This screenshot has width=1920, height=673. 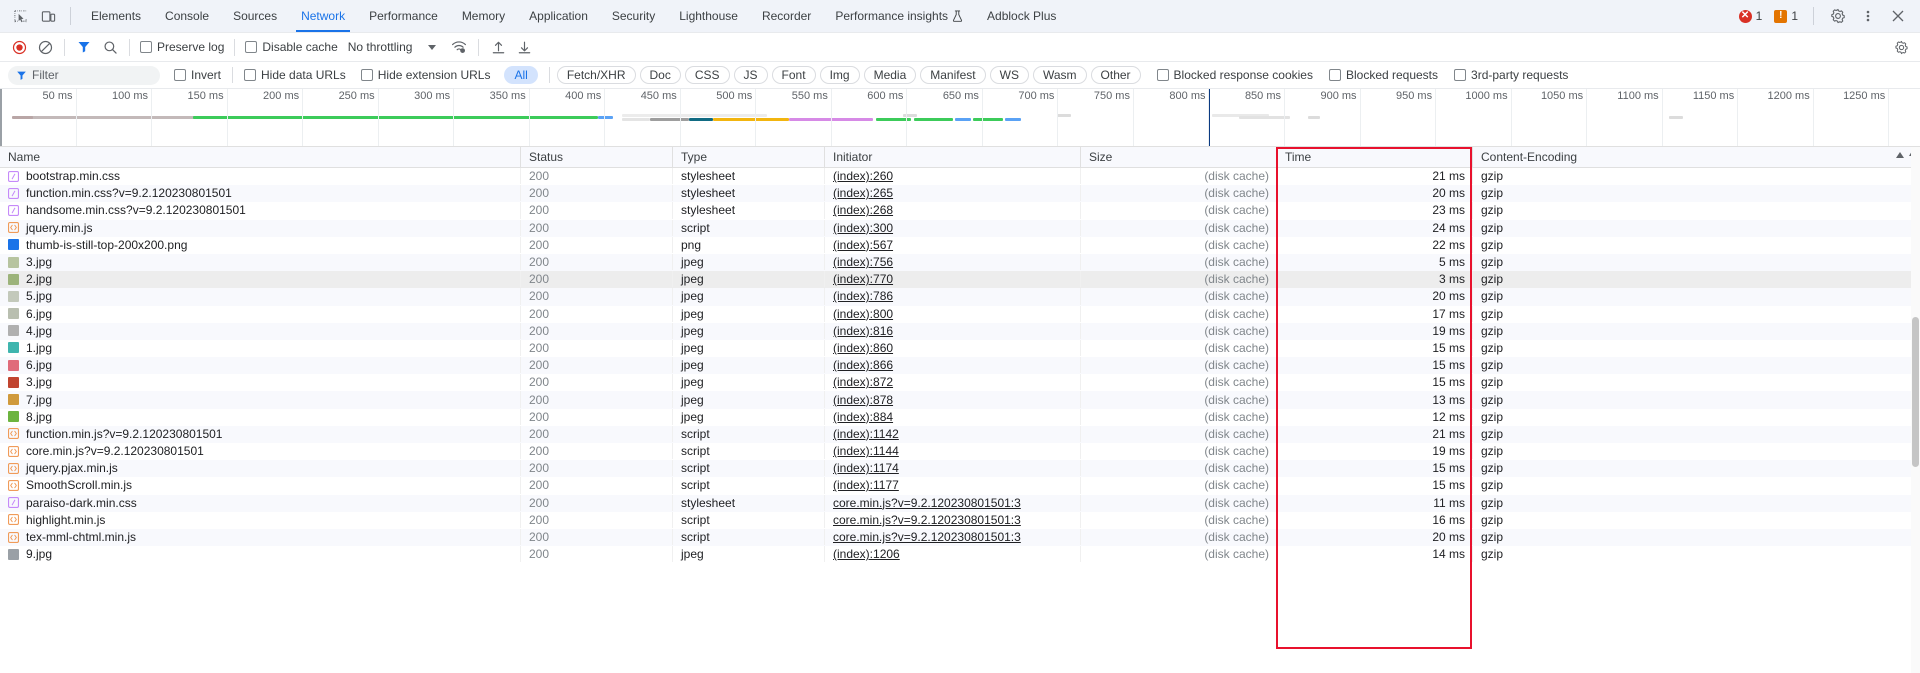 What do you see at coordinates (1751, 16) in the screenshot?
I see `error-counter: ✕ 1` at bounding box center [1751, 16].